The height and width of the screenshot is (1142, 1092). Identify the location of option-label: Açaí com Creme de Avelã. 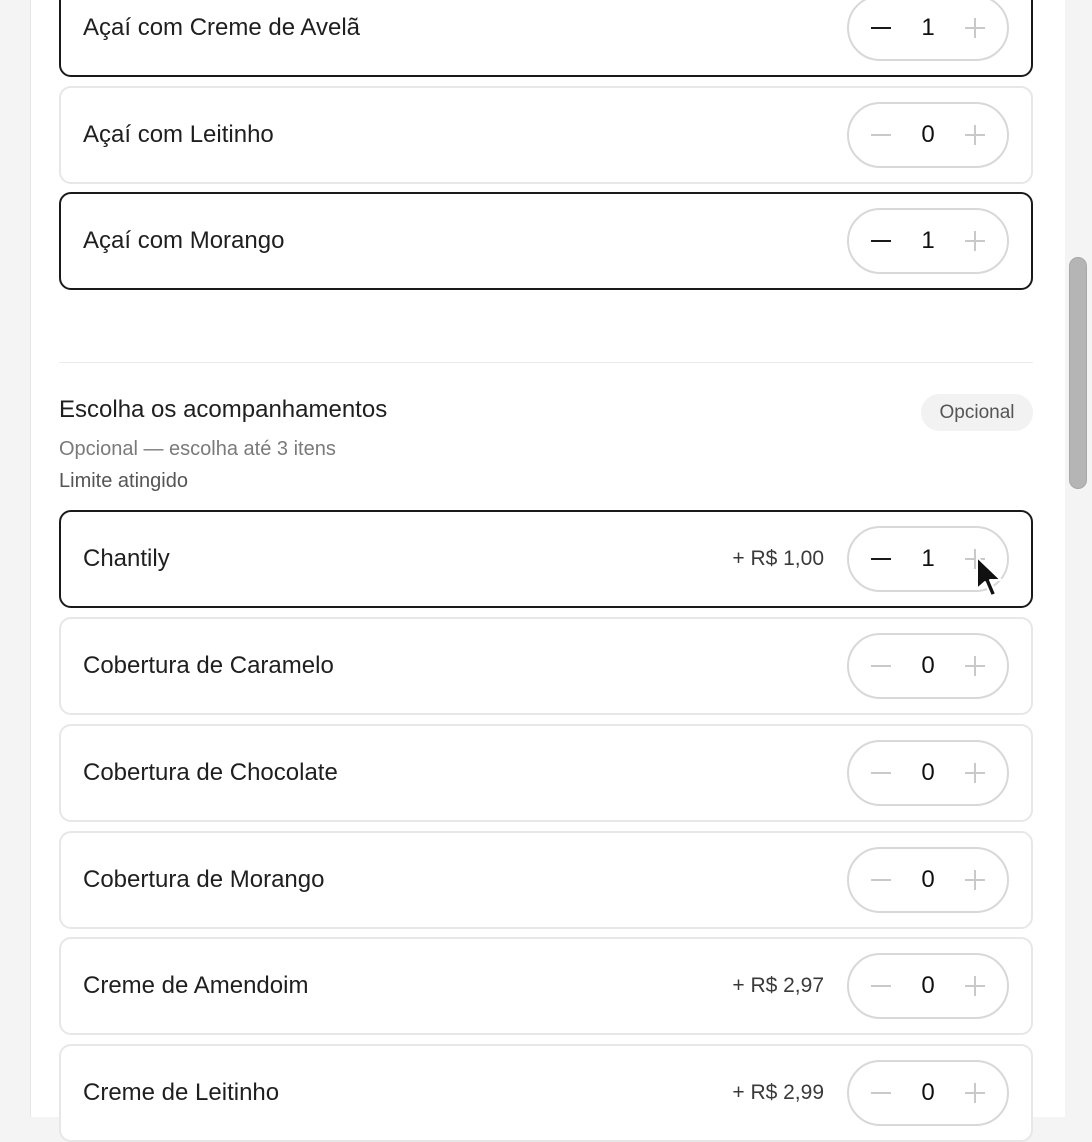
(222, 27).